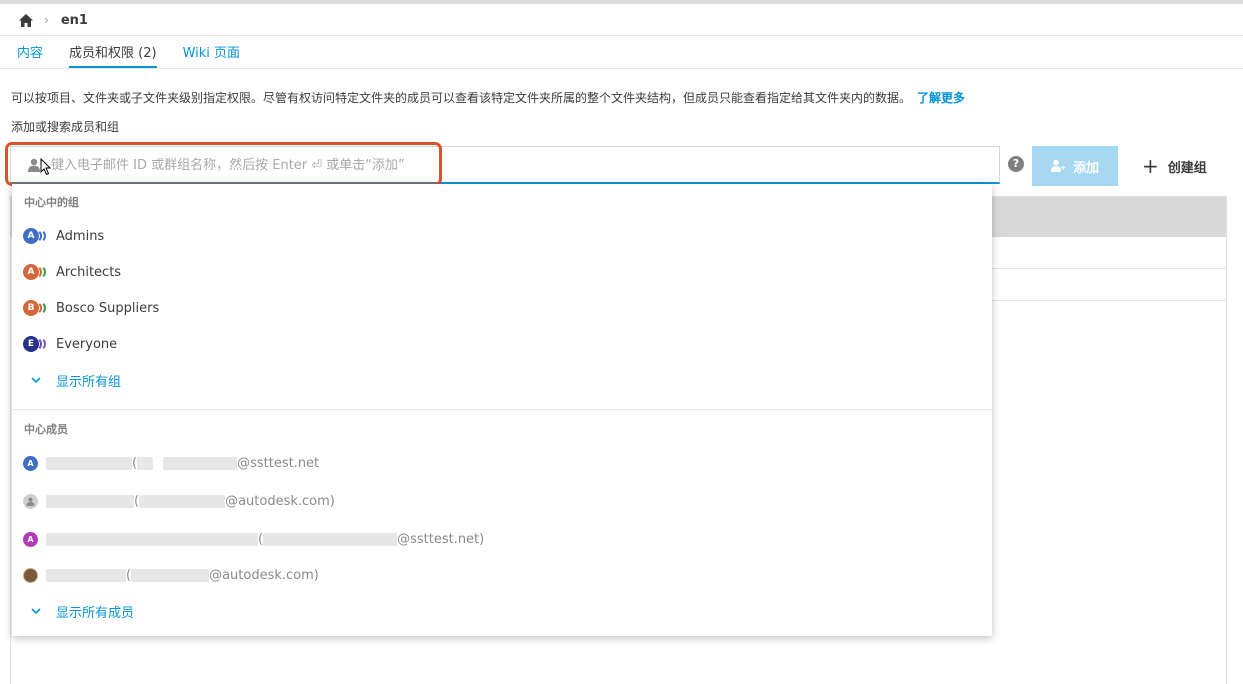 The height and width of the screenshot is (684, 1243). I want to click on members-section-title: 中心成员, so click(46, 429).